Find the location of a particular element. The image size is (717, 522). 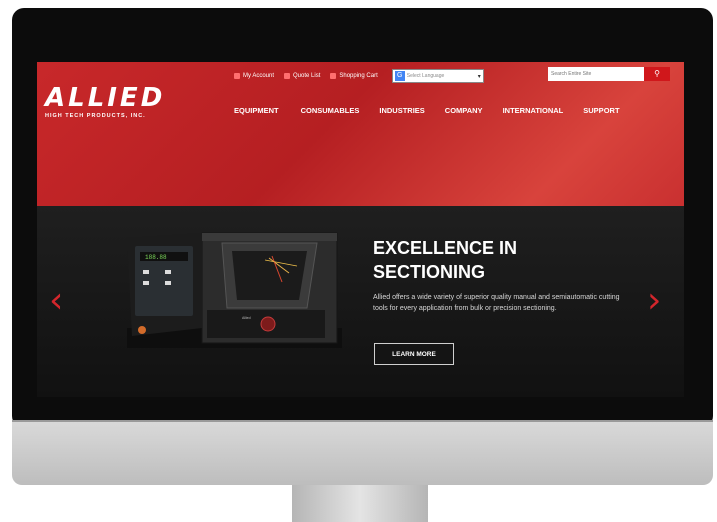

nav-item-industries: INDUSTRIES is located at coordinates (401, 110).